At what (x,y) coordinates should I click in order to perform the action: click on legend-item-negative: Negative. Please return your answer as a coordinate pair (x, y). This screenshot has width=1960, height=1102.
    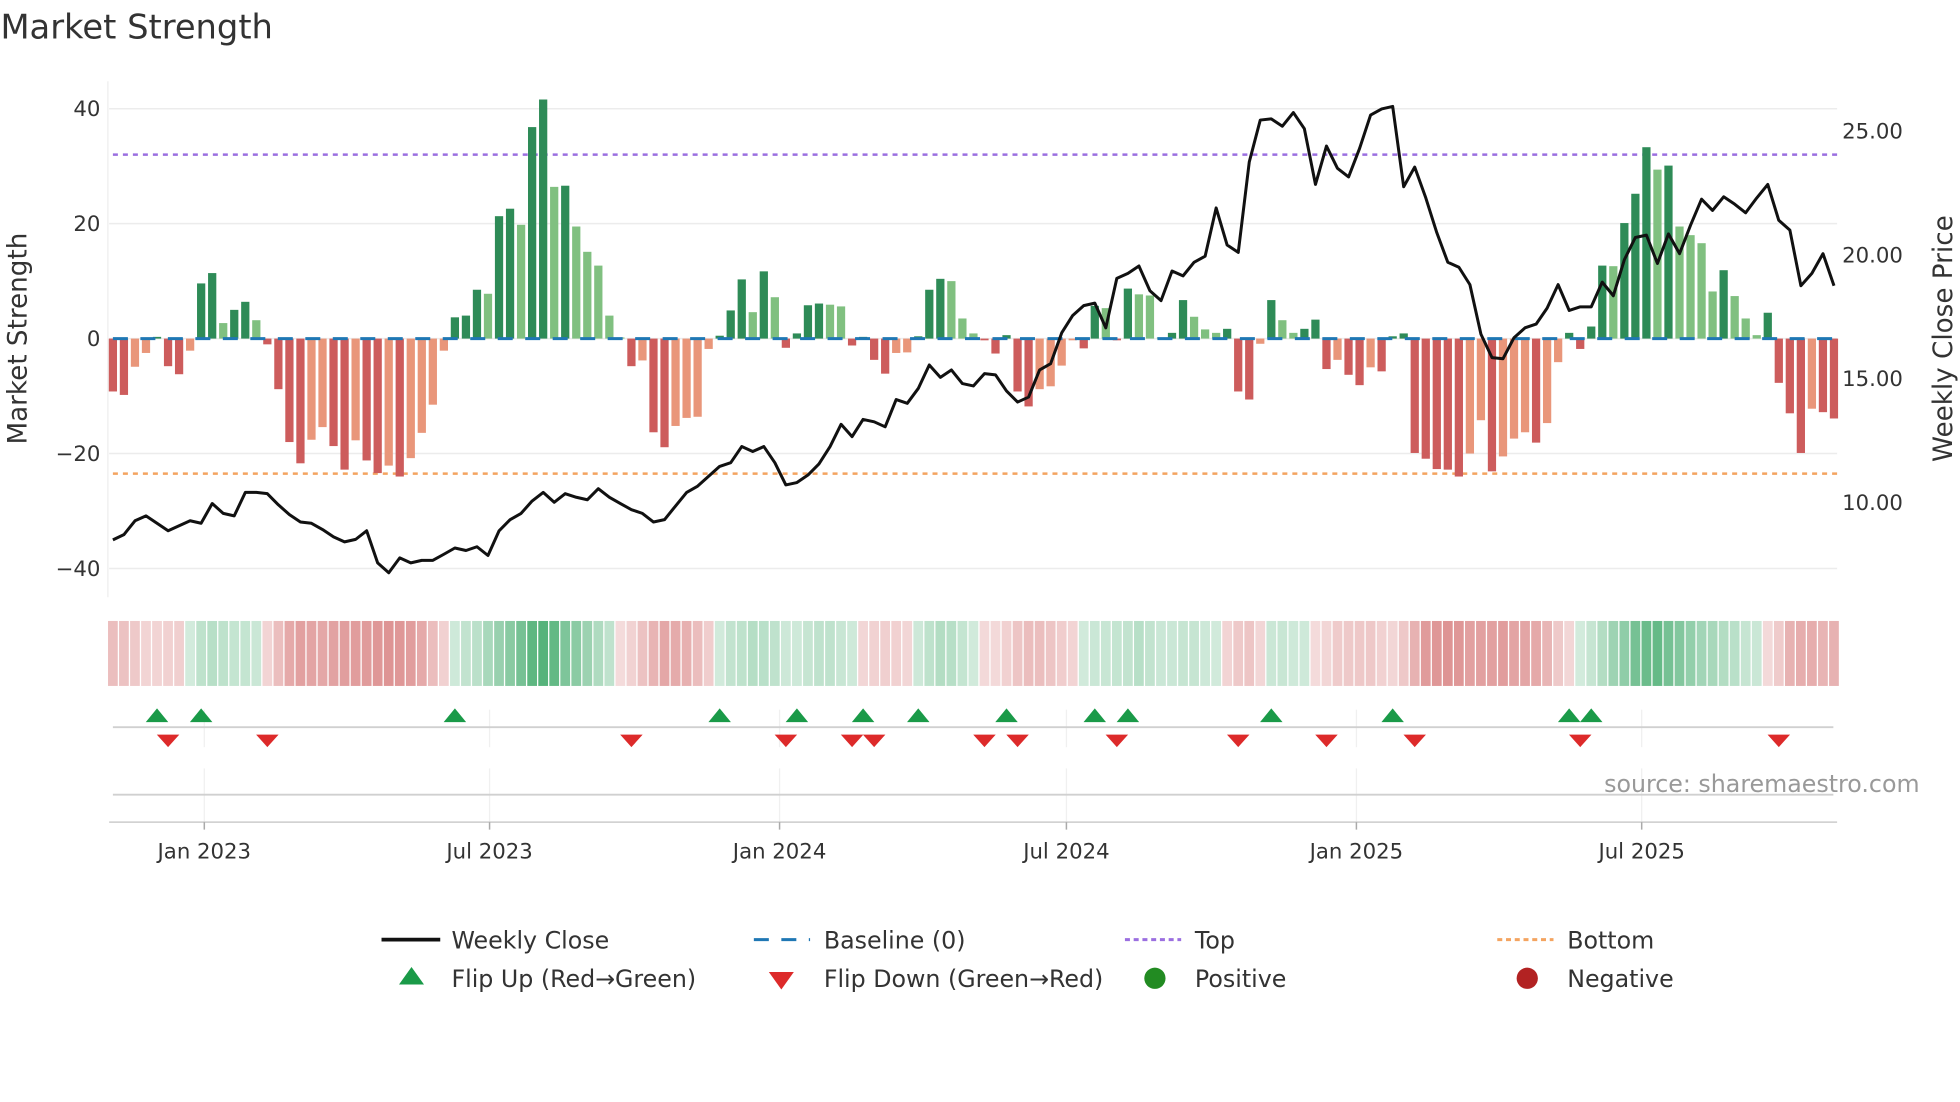
    Looking at the image, I should click on (1595, 979).